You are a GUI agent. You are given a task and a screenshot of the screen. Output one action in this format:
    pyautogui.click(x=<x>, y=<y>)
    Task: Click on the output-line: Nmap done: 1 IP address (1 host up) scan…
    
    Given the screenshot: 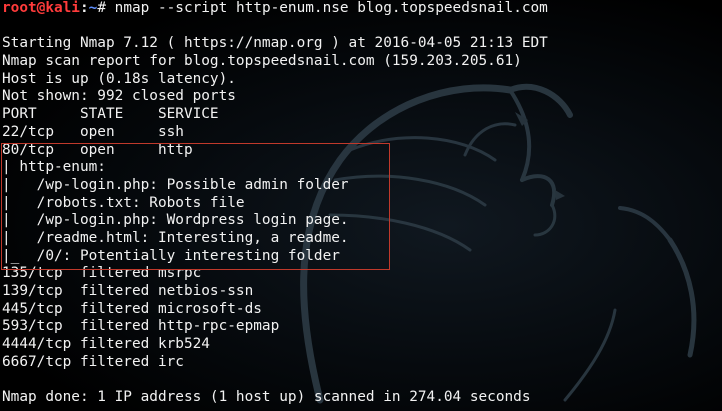 What is the action you would take?
    pyautogui.click(x=266, y=397)
    